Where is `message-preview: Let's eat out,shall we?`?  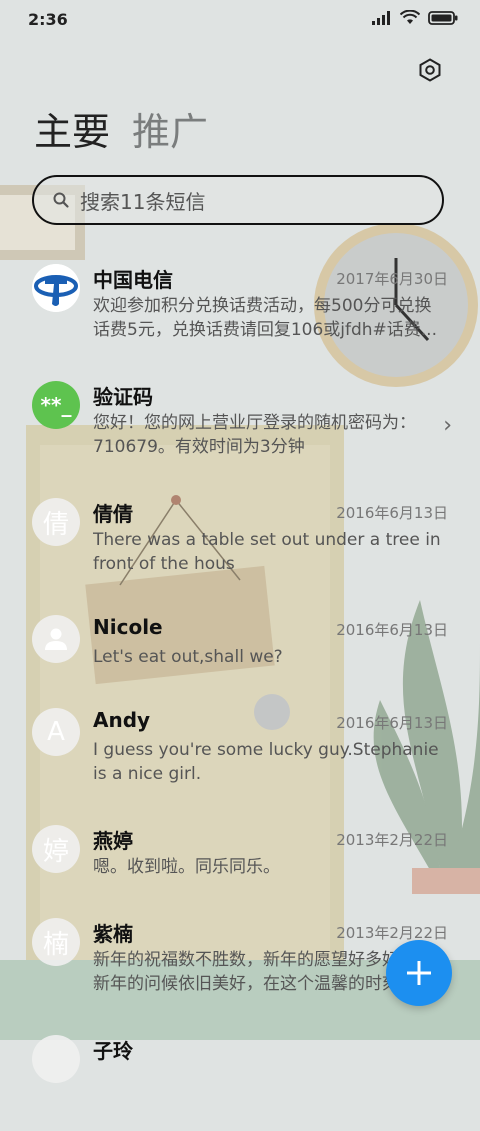
message-preview: Let's eat out,shall we? is located at coordinates (188, 657).